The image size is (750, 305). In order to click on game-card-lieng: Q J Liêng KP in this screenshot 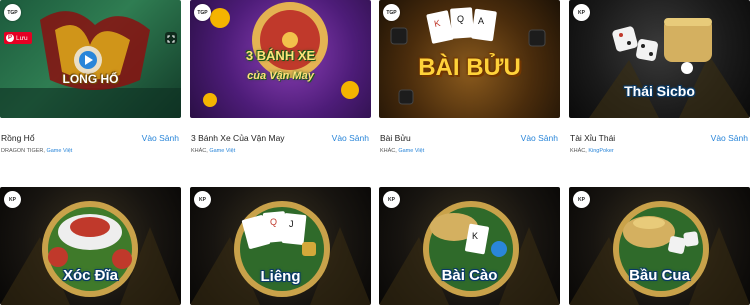, I will do `click(280, 246)`.